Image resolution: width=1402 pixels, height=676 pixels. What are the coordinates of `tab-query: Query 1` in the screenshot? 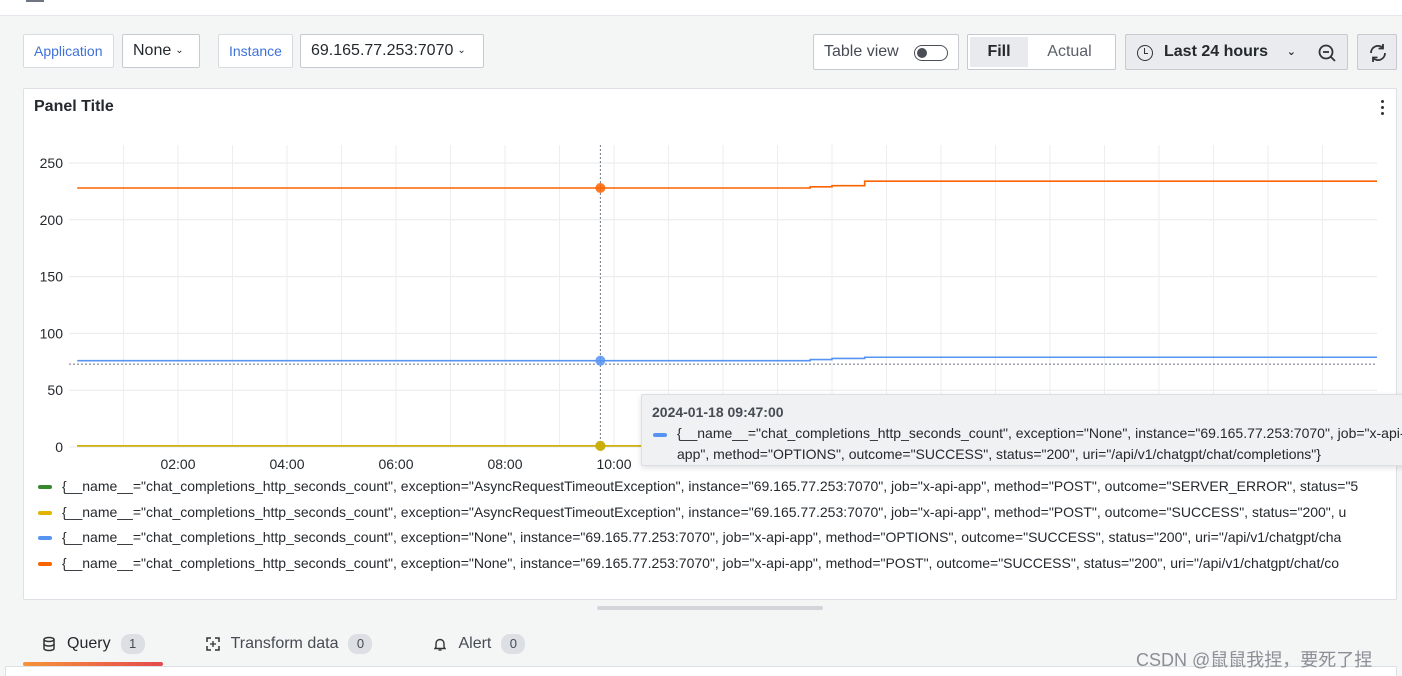 It's located at (93, 645).